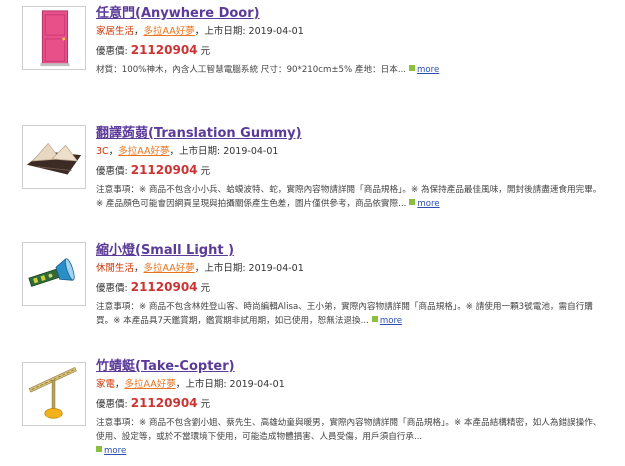  Describe the element at coordinates (115, 268) in the screenshot. I see `product-category: 休閒生活` at that location.